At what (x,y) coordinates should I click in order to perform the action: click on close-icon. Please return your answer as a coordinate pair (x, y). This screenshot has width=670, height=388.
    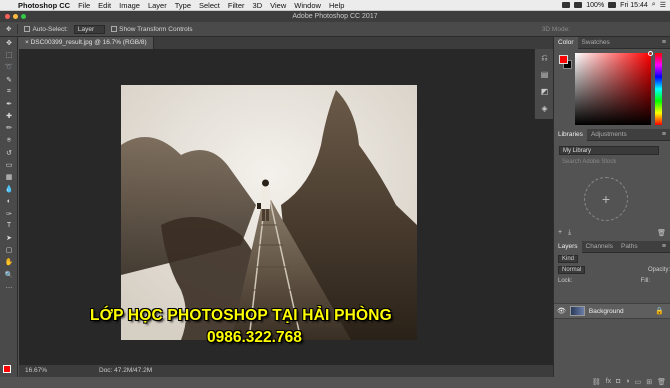
    Looking at the image, I should click on (7, 16).